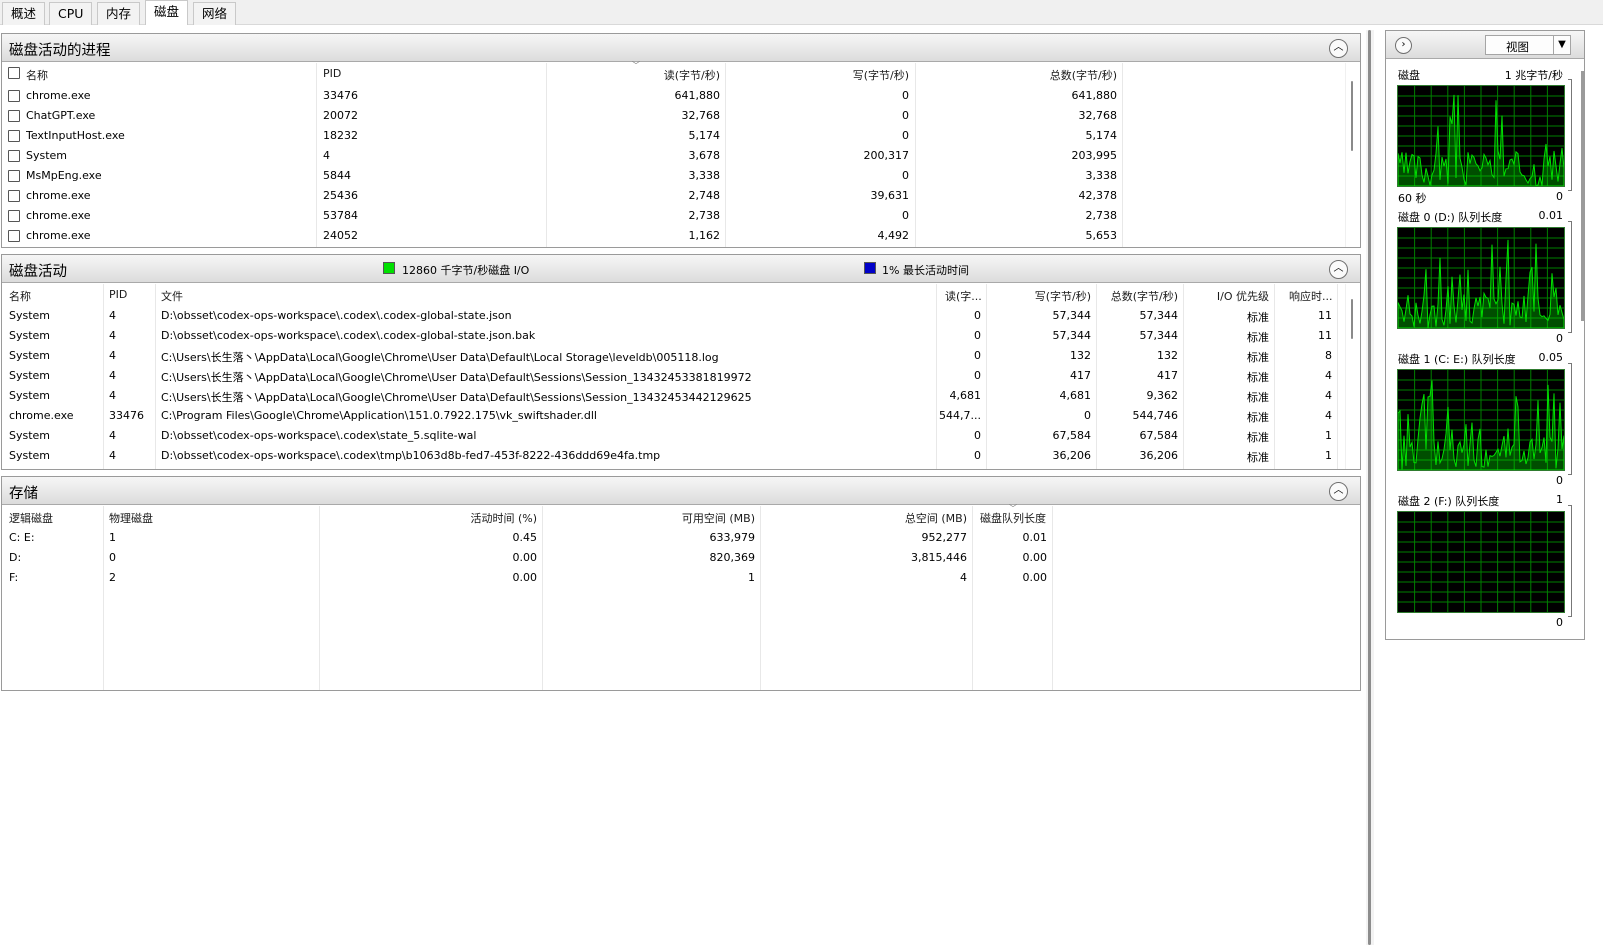 The width and height of the screenshot is (1603, 945). I want to click on process-read: 32,768, so click(701, 115).